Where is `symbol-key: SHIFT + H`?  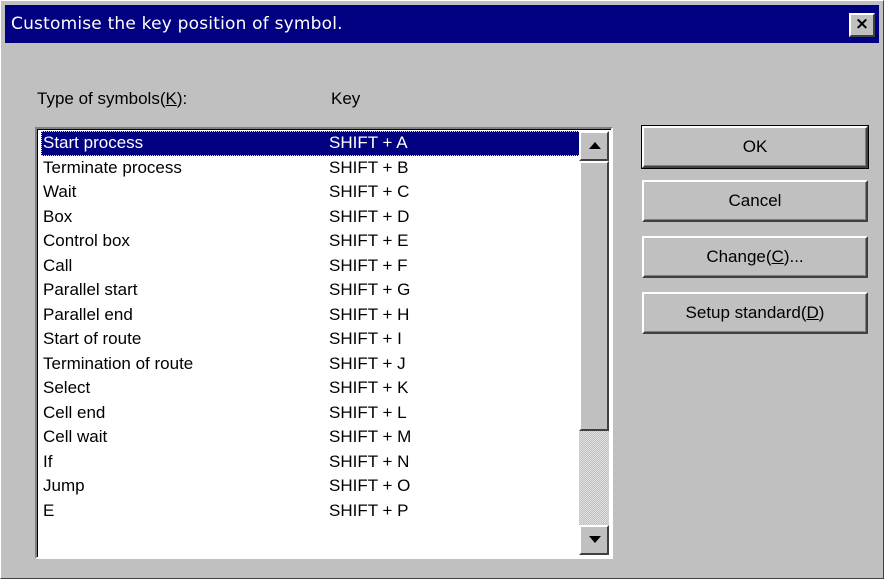 symbol-key: SHIFT + H is located at coordinates (369, 314).